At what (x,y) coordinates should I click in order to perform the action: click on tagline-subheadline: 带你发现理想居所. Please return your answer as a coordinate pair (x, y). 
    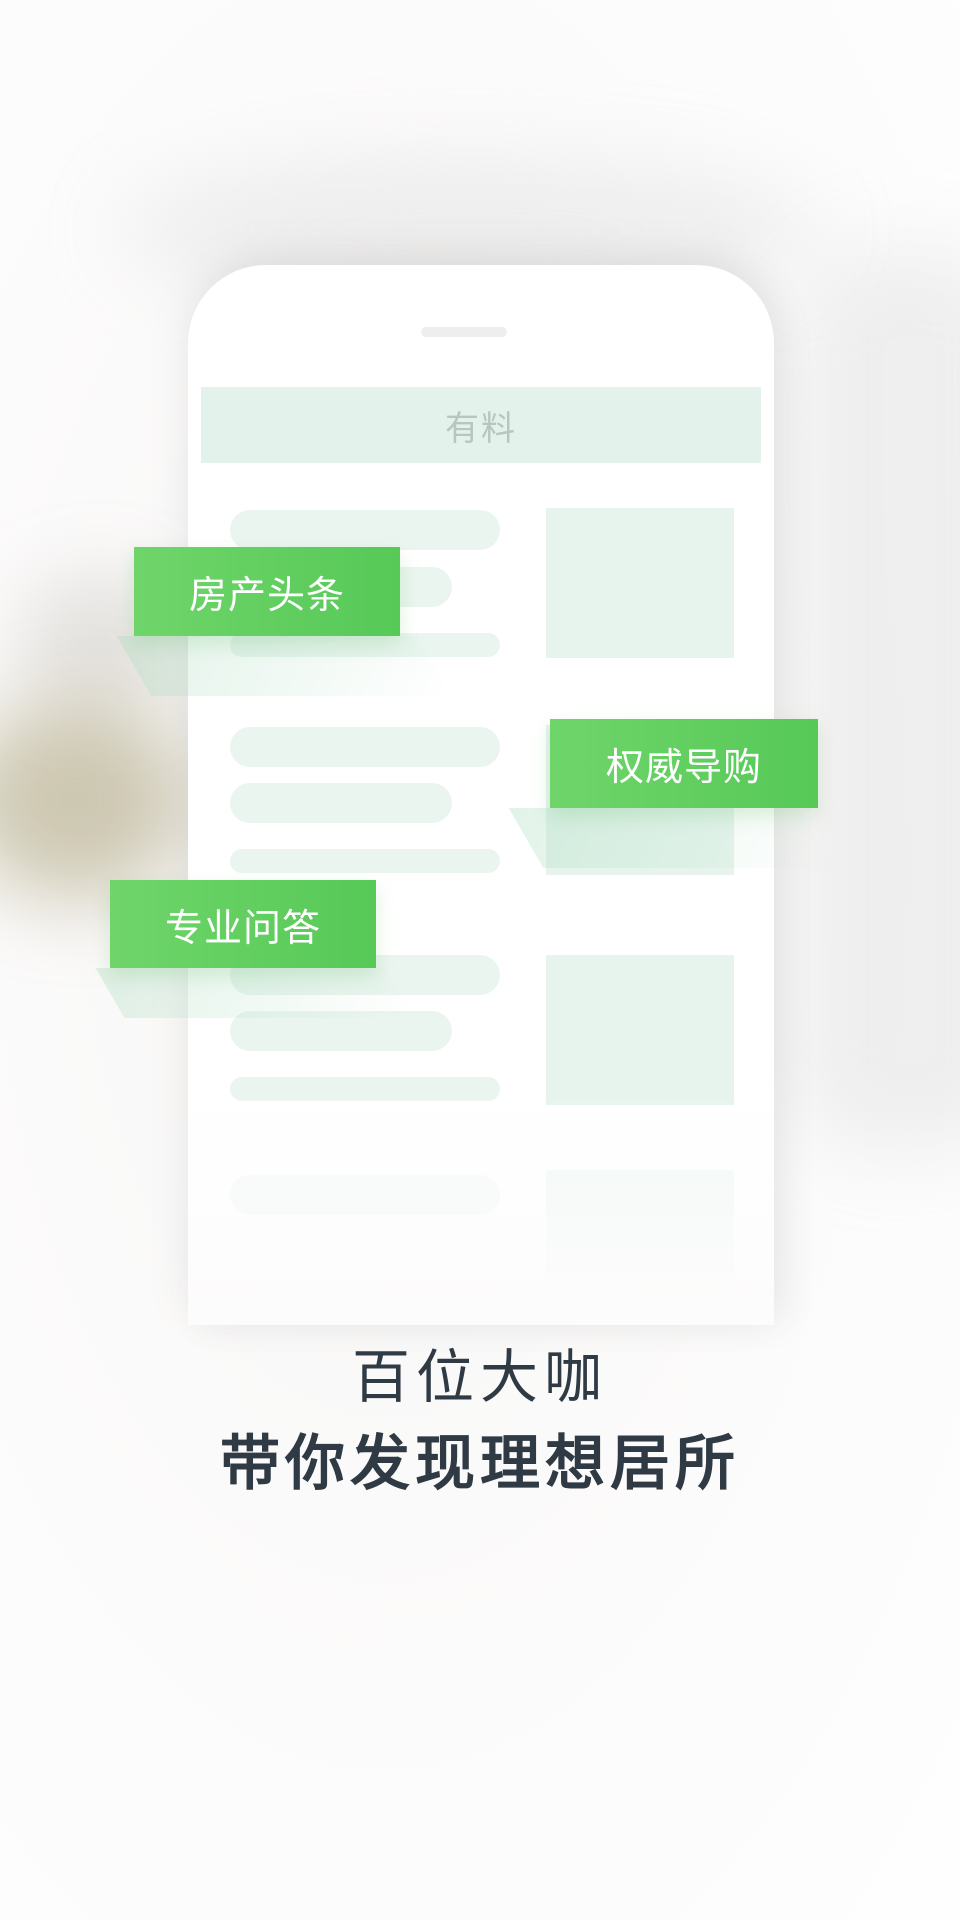
    Looking at the image, I should click on (480, 1464).